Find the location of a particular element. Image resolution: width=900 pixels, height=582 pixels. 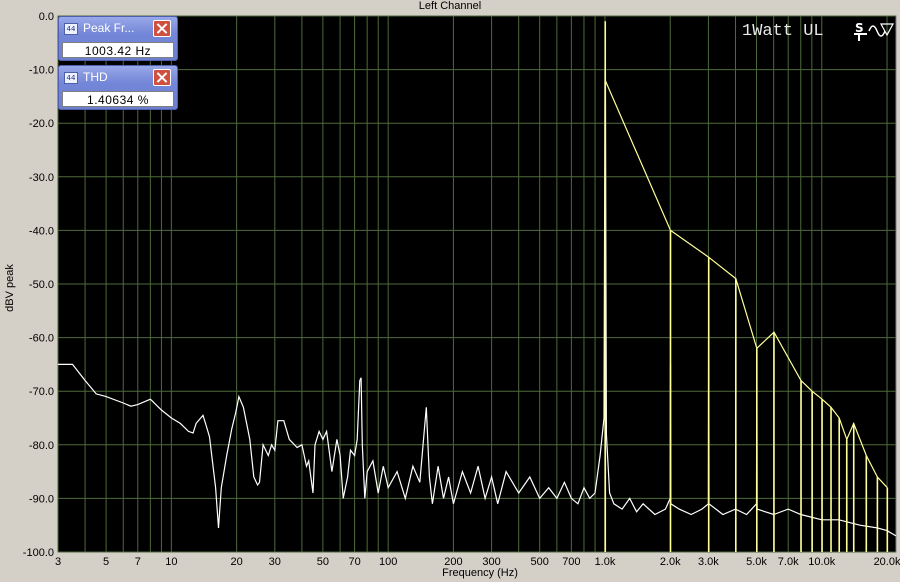

readout-value: 1.40634 % is located at coordinates (118, 99).